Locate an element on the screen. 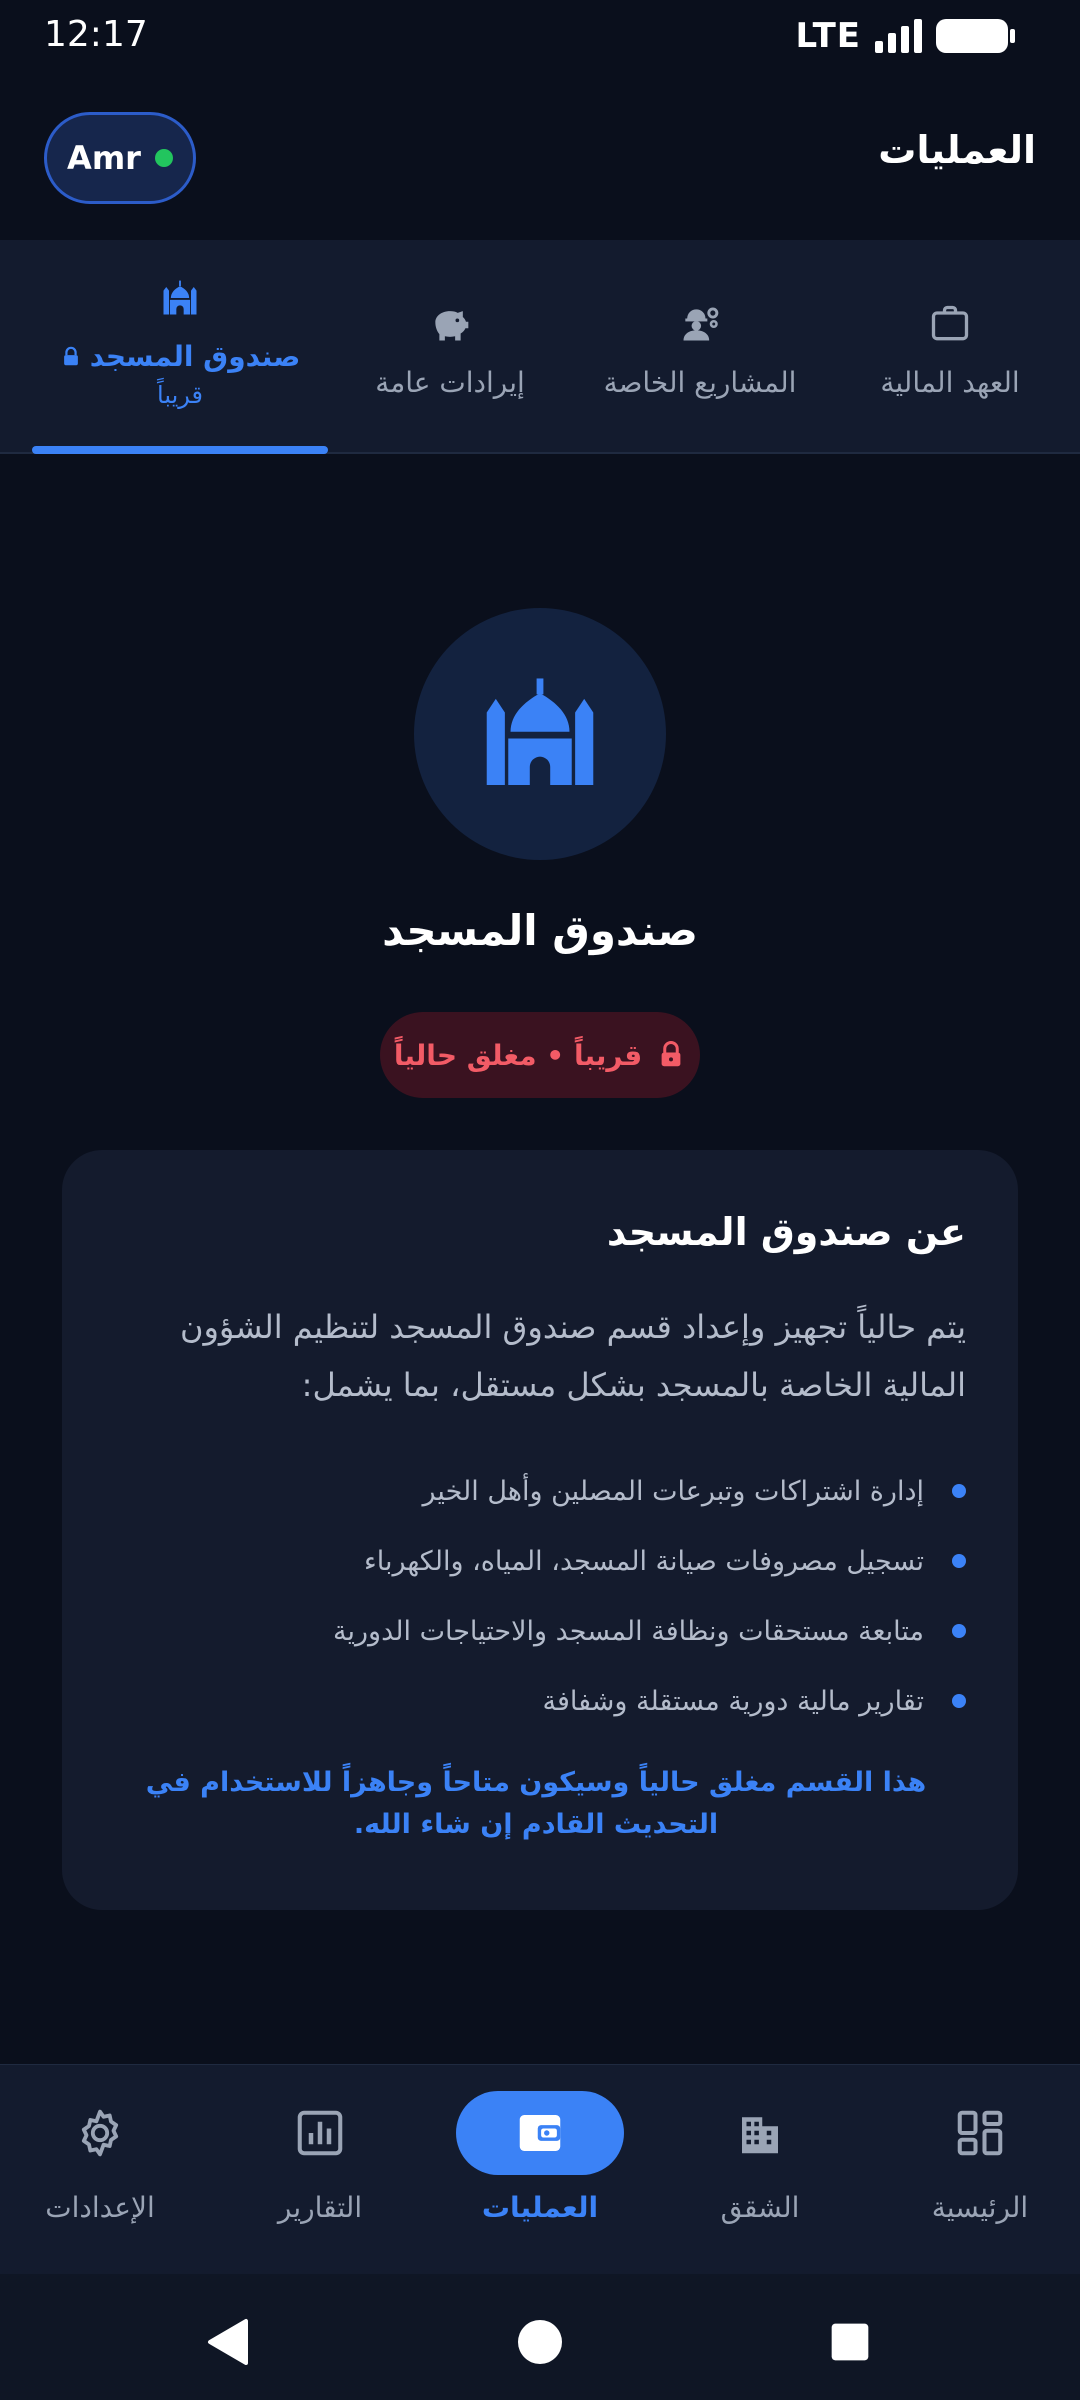 The image size is (1080, 2400). tab-label: العهد المالية is located at coordinates (950, 382).